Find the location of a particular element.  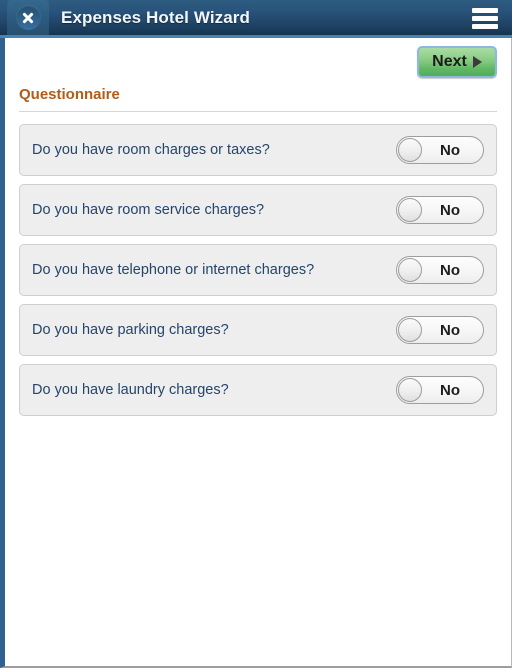

close-button is located at coordinates (28, 17).